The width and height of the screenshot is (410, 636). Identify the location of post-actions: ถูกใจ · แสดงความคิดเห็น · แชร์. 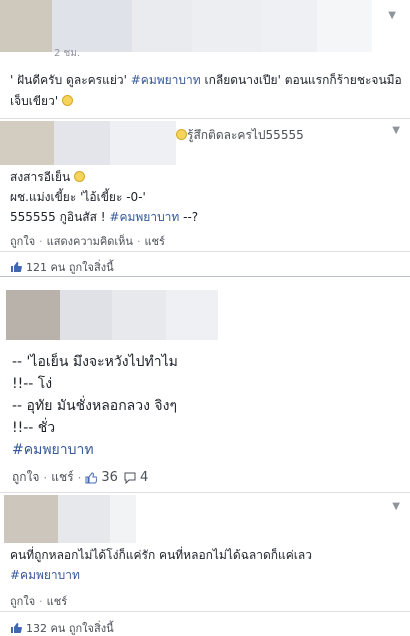
(87, 241).